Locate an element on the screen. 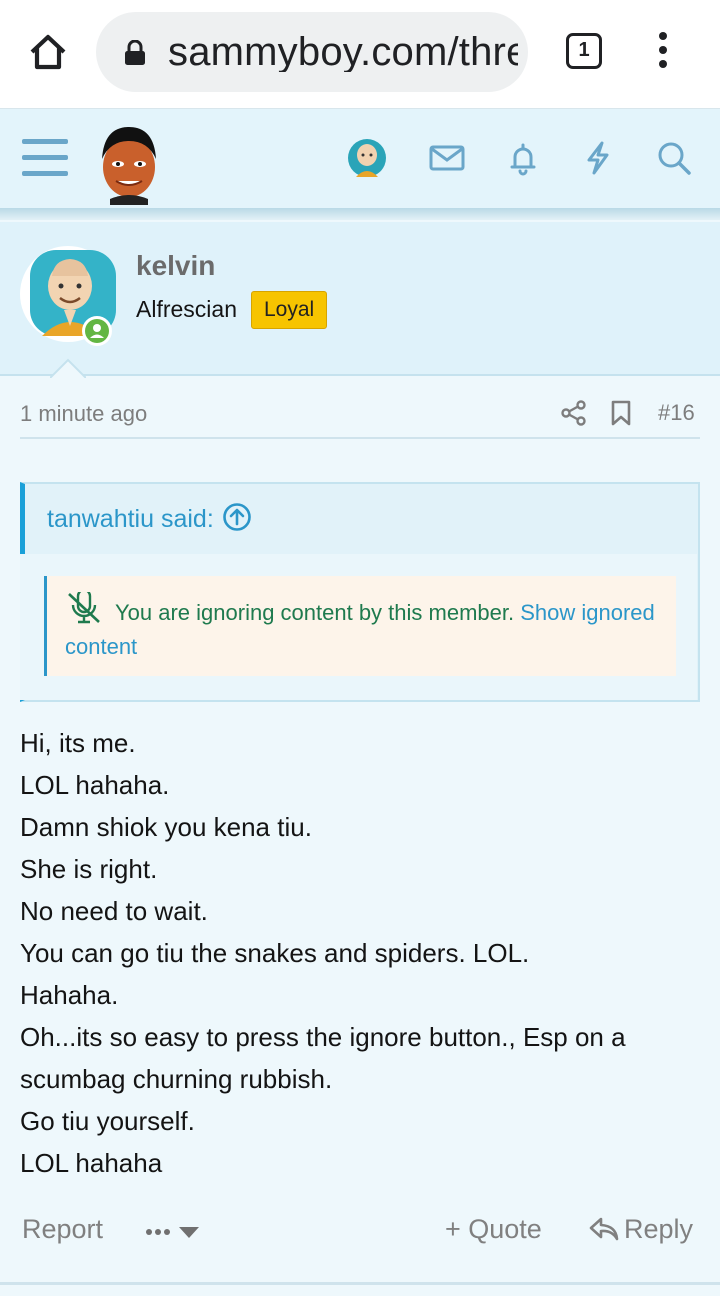 Image resolution: width=720 pixels, height=1296 pixels. post-user-header: kelvin Alfrescian Loyal is located at coordinates (360, 299).